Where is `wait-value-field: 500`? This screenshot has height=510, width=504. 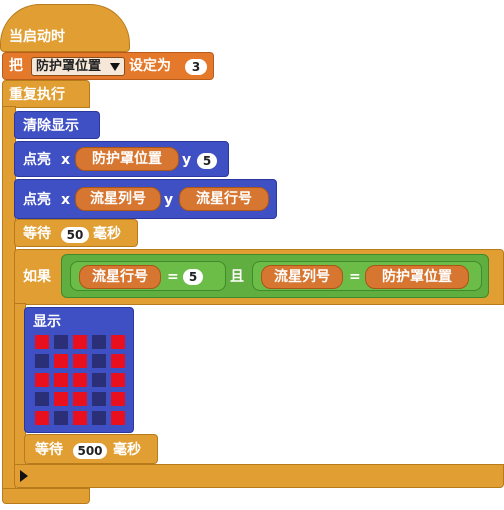 wait-value-field: 500 is located at coordinates (90, 451).